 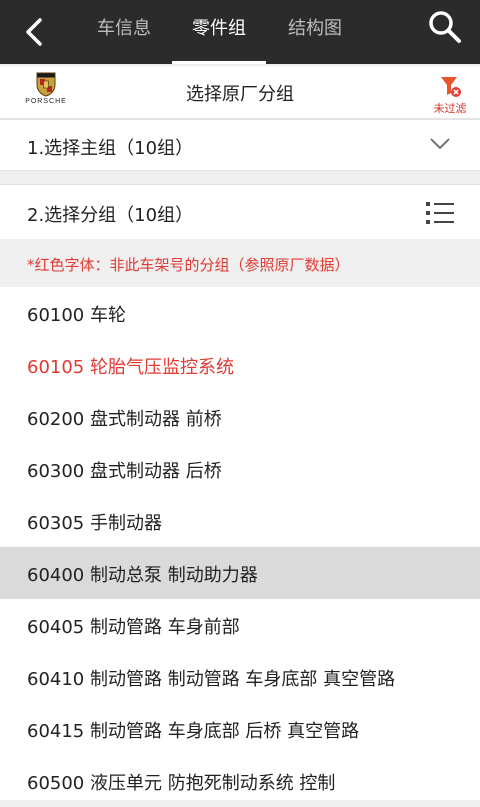 What do you see at coordinates (440, 144) in the screenshot?
I see `chevron-down-icon` at bounding box center [440, 144].